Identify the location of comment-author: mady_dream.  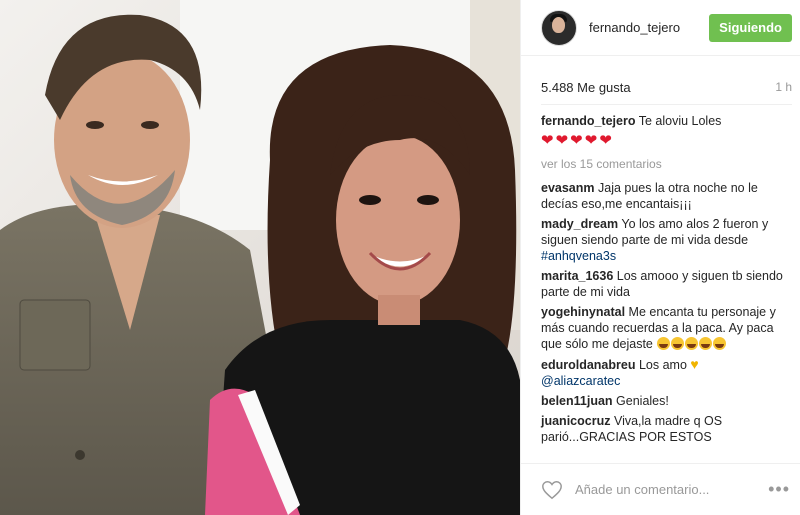
(579, 224).